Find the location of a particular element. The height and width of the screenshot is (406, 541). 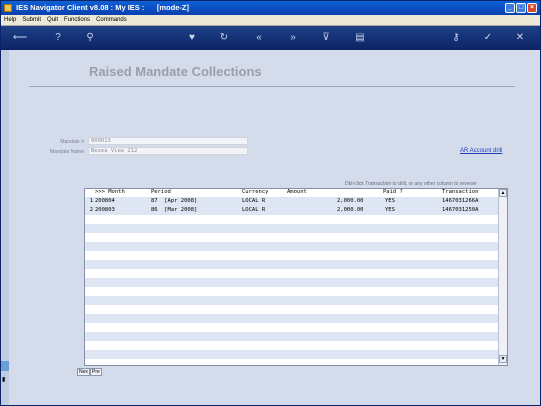

mandate-name-label: Mandate Name is located at coordinates (66, 152).